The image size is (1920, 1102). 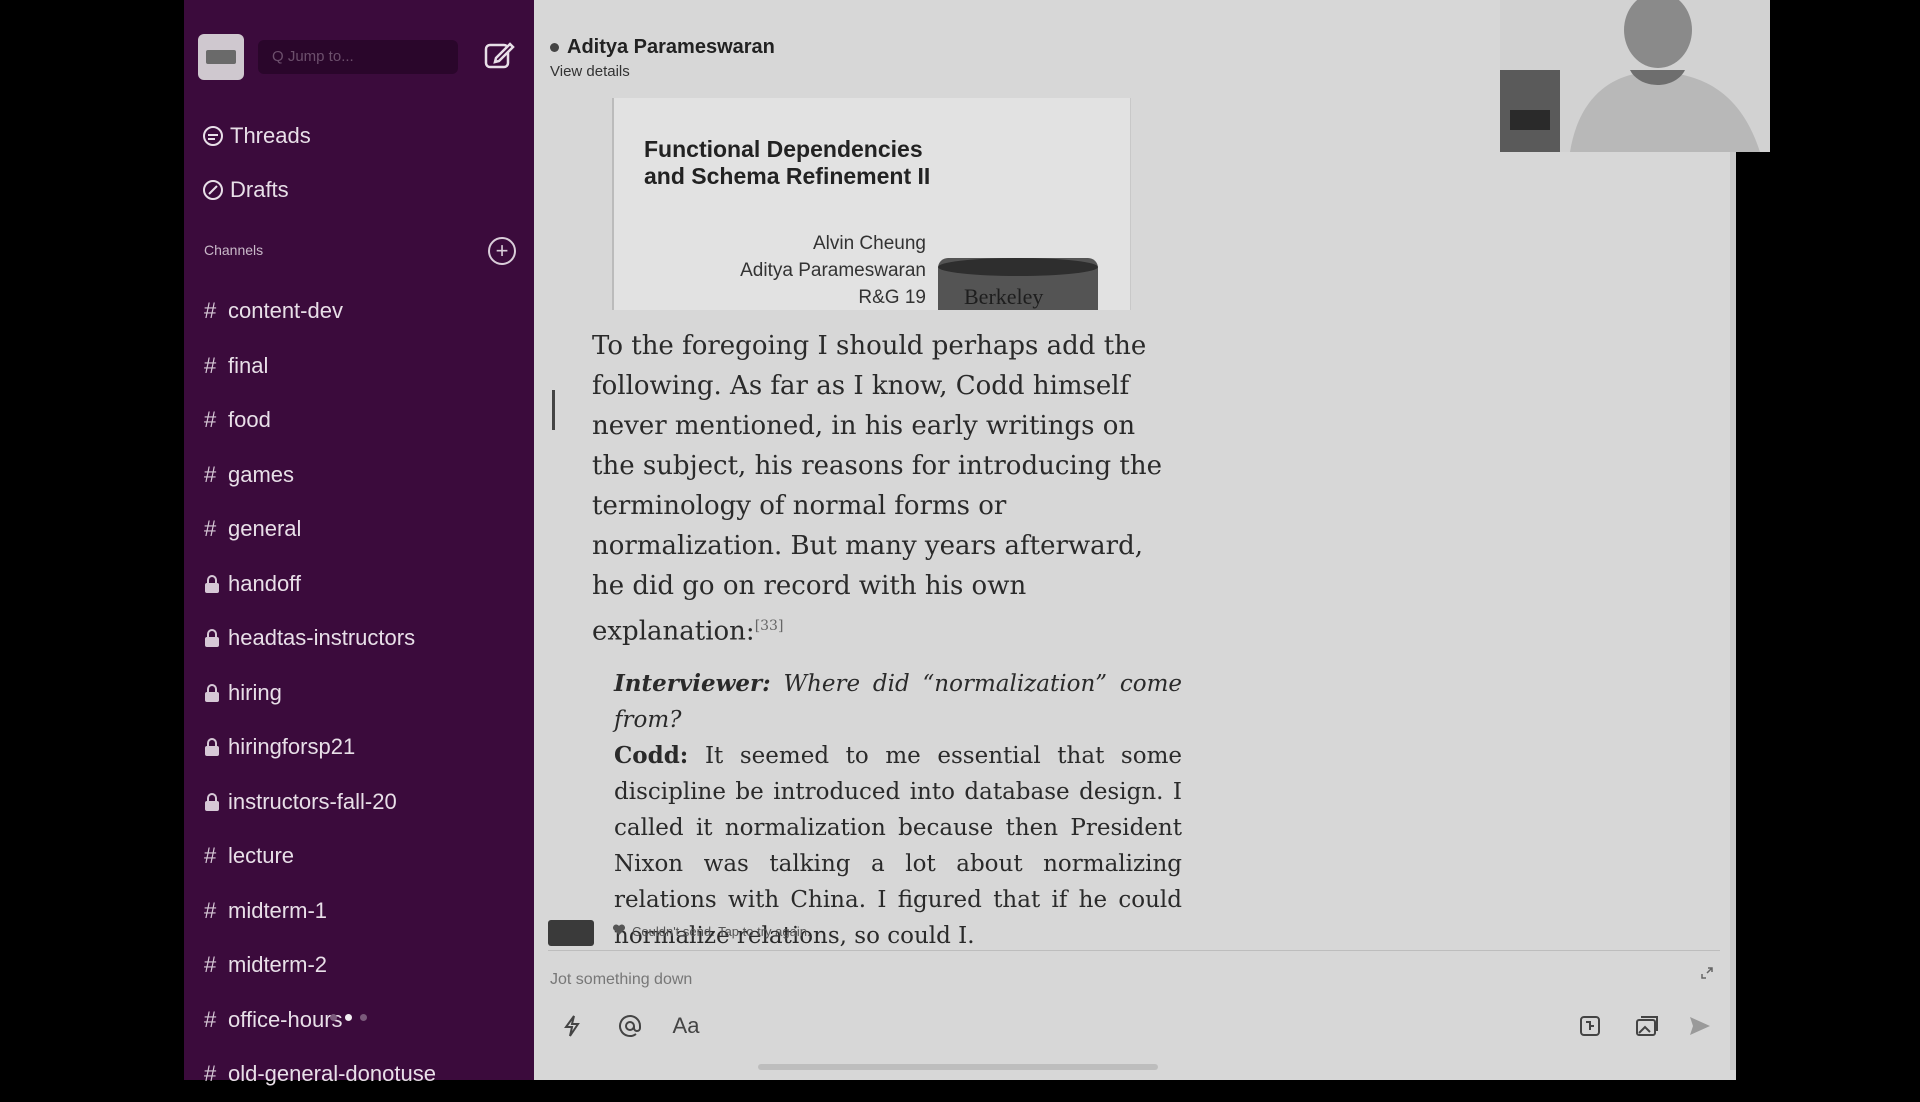 I want to click on sidebar-channel-games: # games, so click(x=320, y=475).